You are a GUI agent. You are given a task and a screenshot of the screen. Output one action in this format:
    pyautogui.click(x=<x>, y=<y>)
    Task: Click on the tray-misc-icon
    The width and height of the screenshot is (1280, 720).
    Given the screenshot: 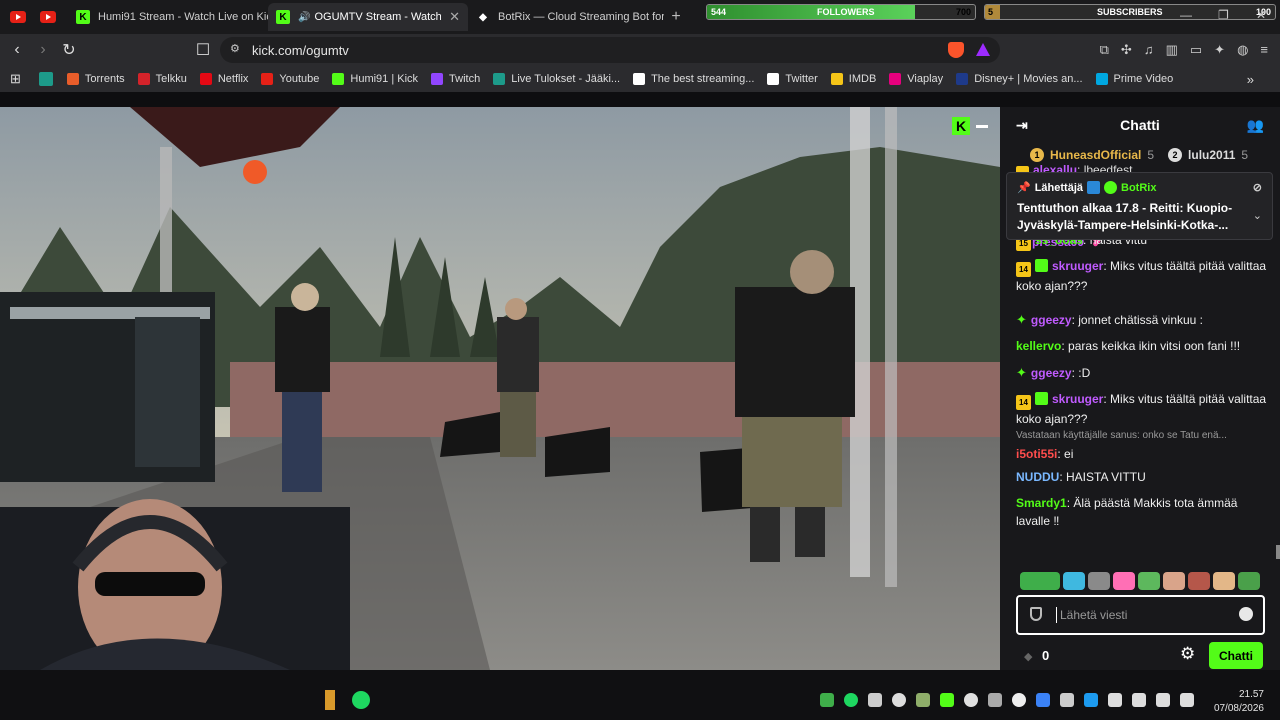 What is the action you would take?
    pyautogui.click(x=995, y=700)
    